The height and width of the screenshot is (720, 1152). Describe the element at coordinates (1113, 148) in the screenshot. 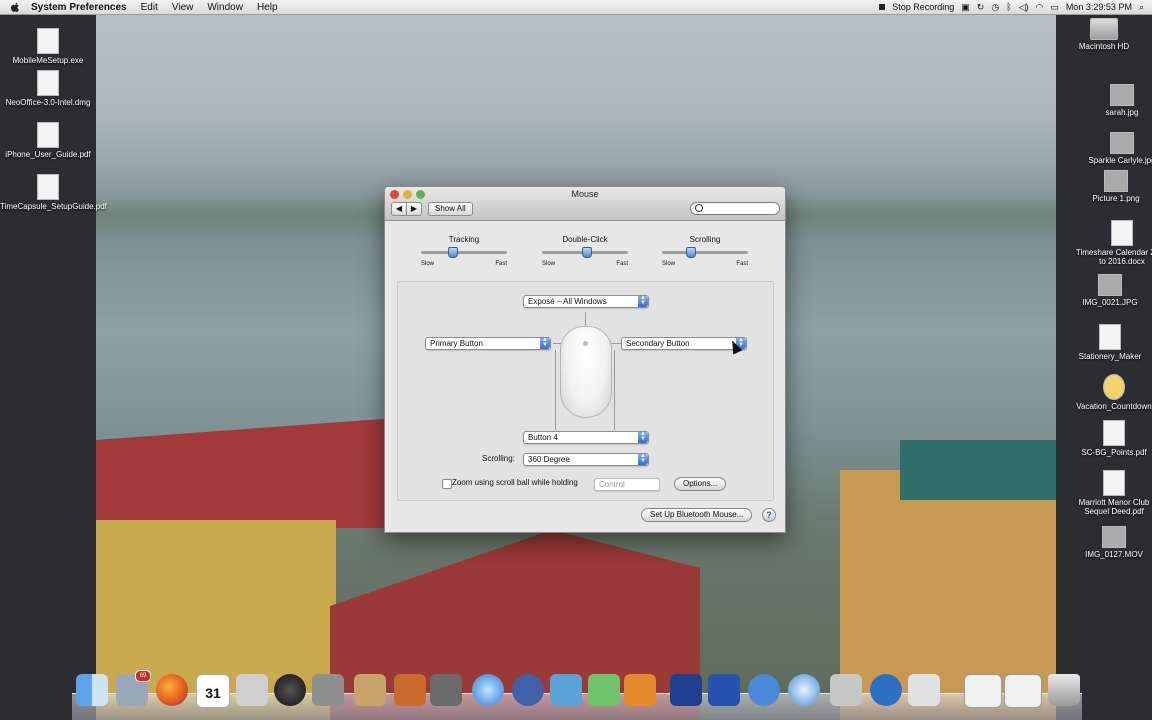

I see `desktop-file: Sparkle Carlyle.jpg` at that location.